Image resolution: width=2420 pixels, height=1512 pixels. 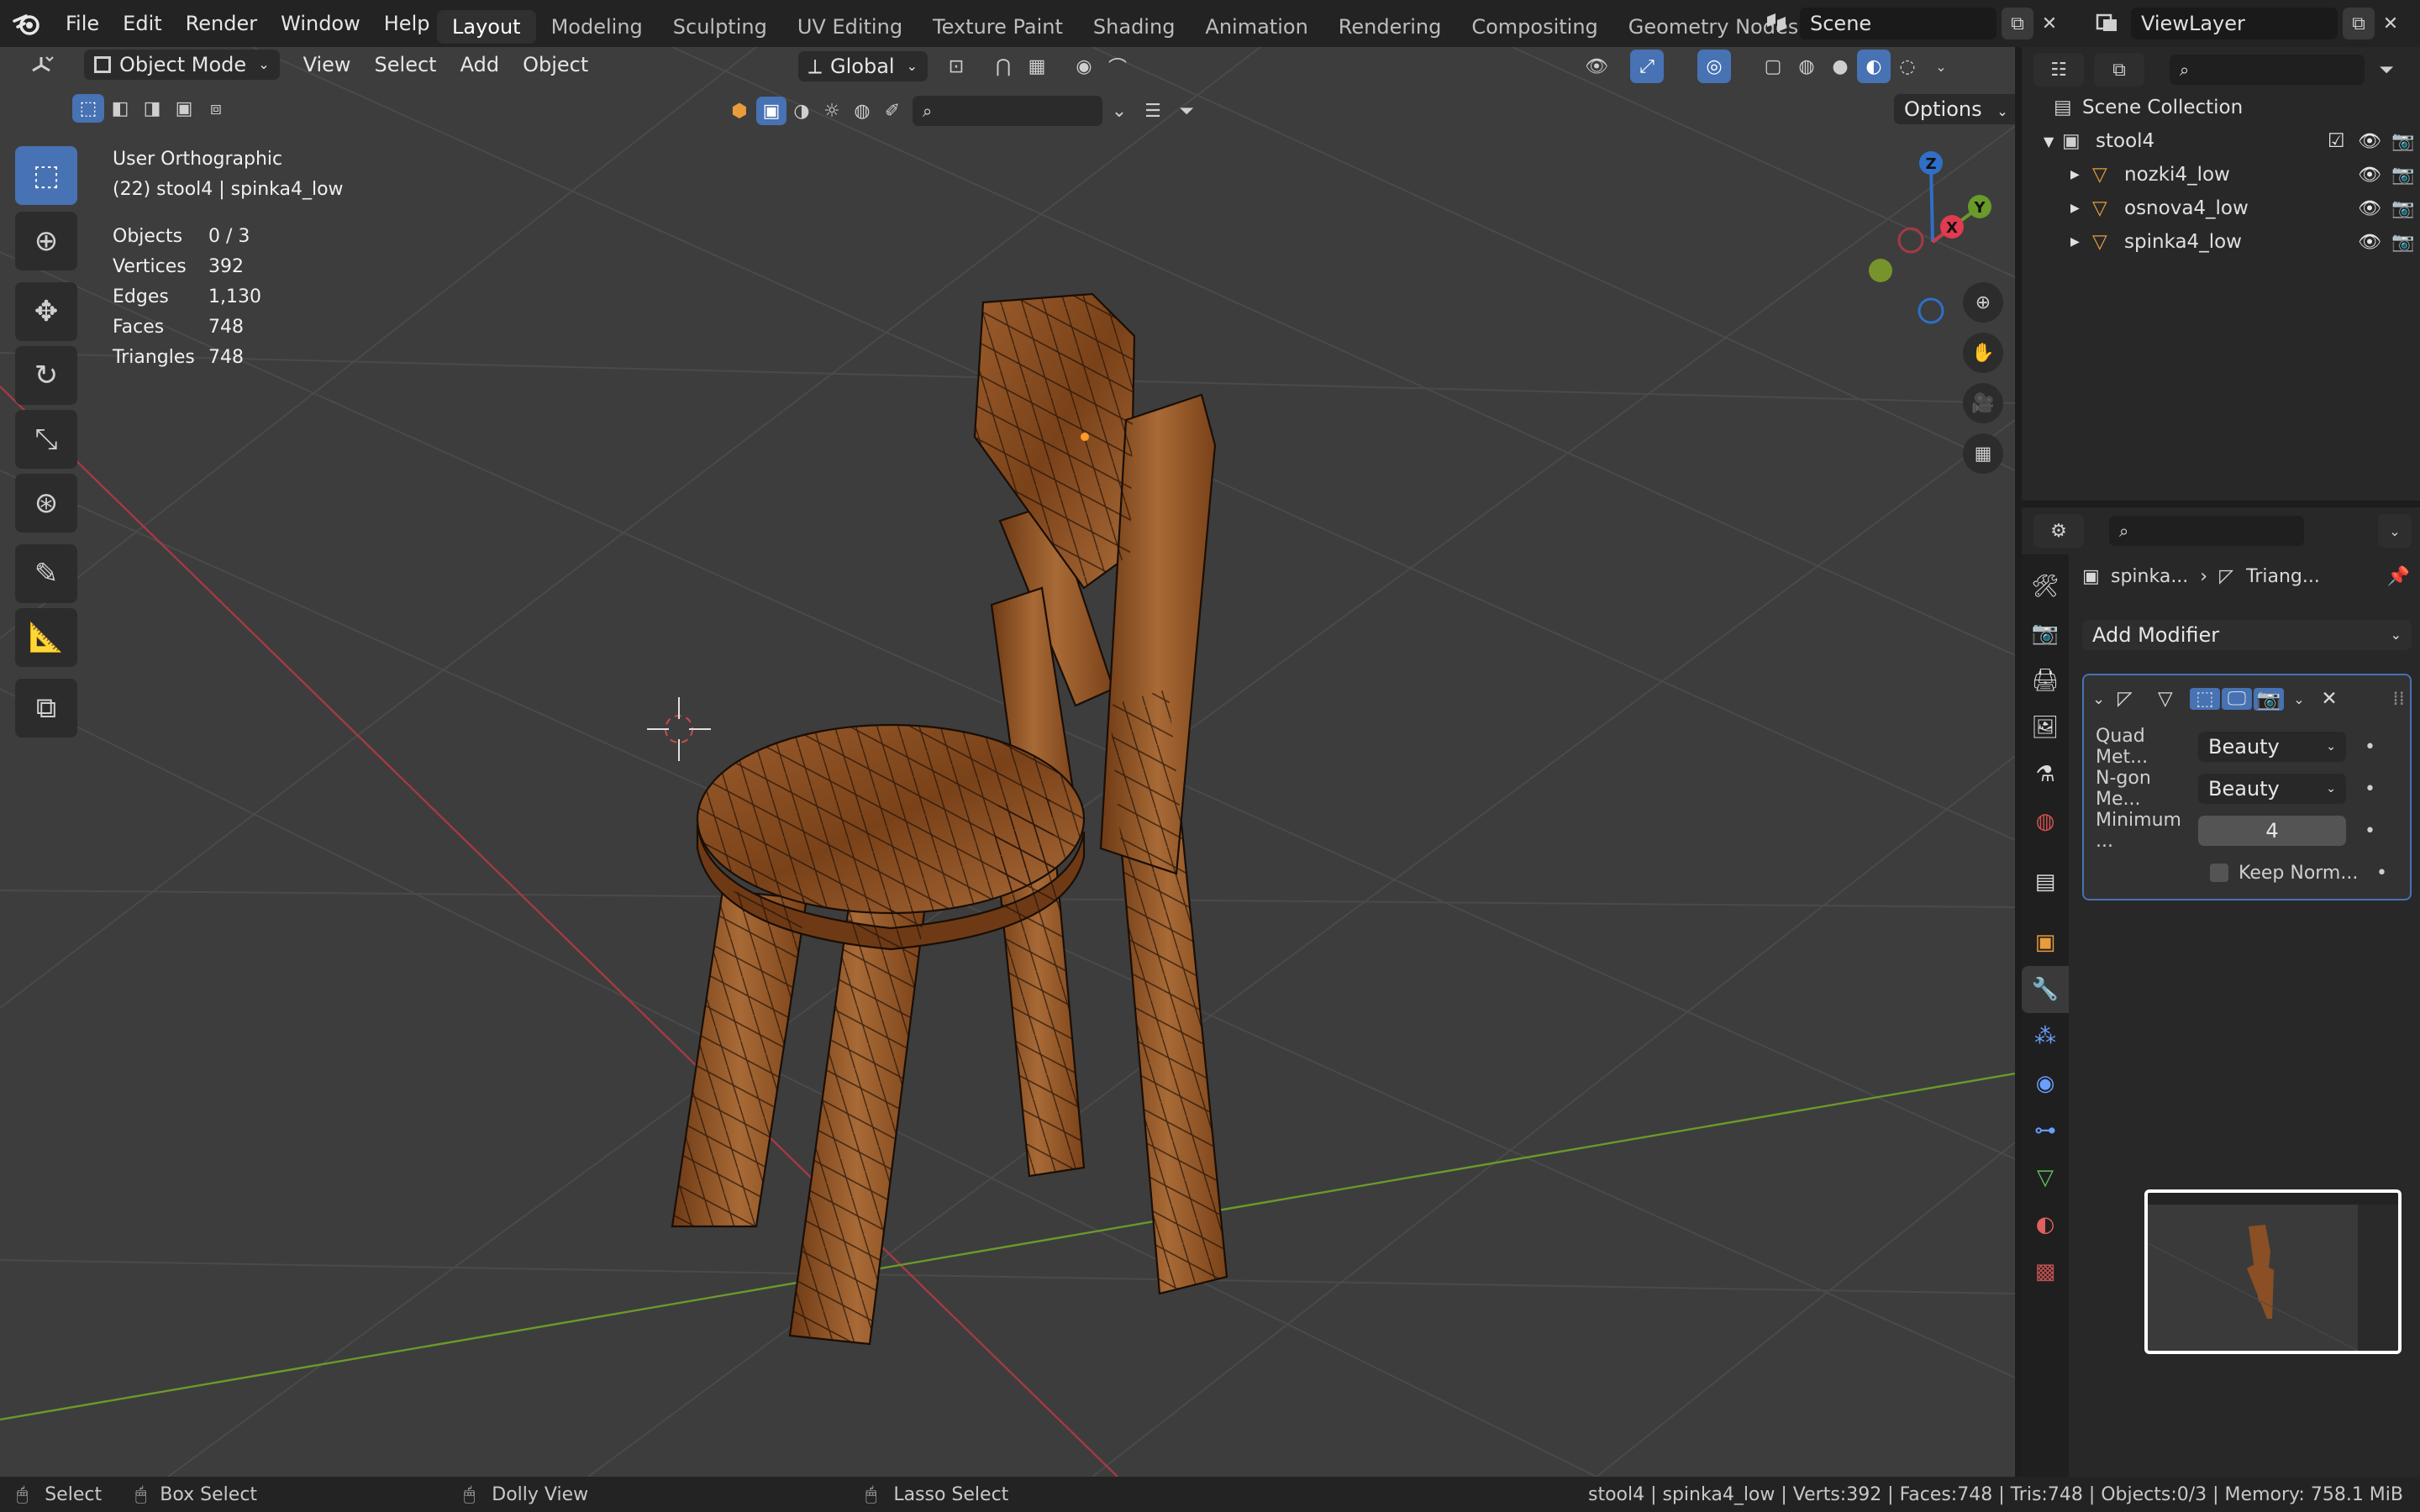 I want to click on menu-help: Help, so click(x=407, y=23).